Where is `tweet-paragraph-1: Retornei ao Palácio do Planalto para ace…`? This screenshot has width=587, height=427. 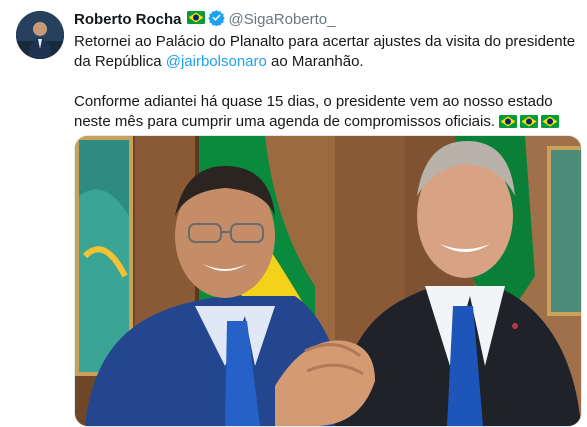
tweet-paragraph-1: Retornei ao Palácio do Planalto para ace… is located at coordinates (326, 52).